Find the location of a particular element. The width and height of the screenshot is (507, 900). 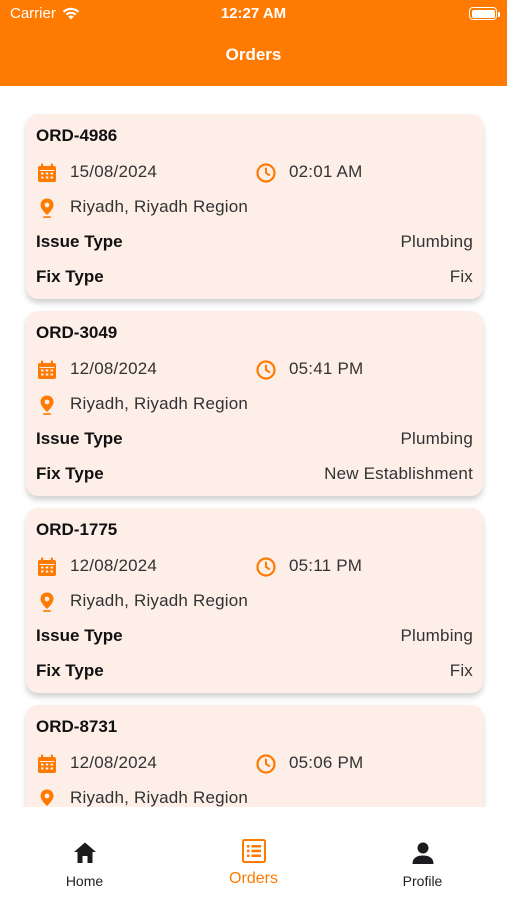

status-bar: Carrier 12:27 AM is located at coordinates (253, 14).